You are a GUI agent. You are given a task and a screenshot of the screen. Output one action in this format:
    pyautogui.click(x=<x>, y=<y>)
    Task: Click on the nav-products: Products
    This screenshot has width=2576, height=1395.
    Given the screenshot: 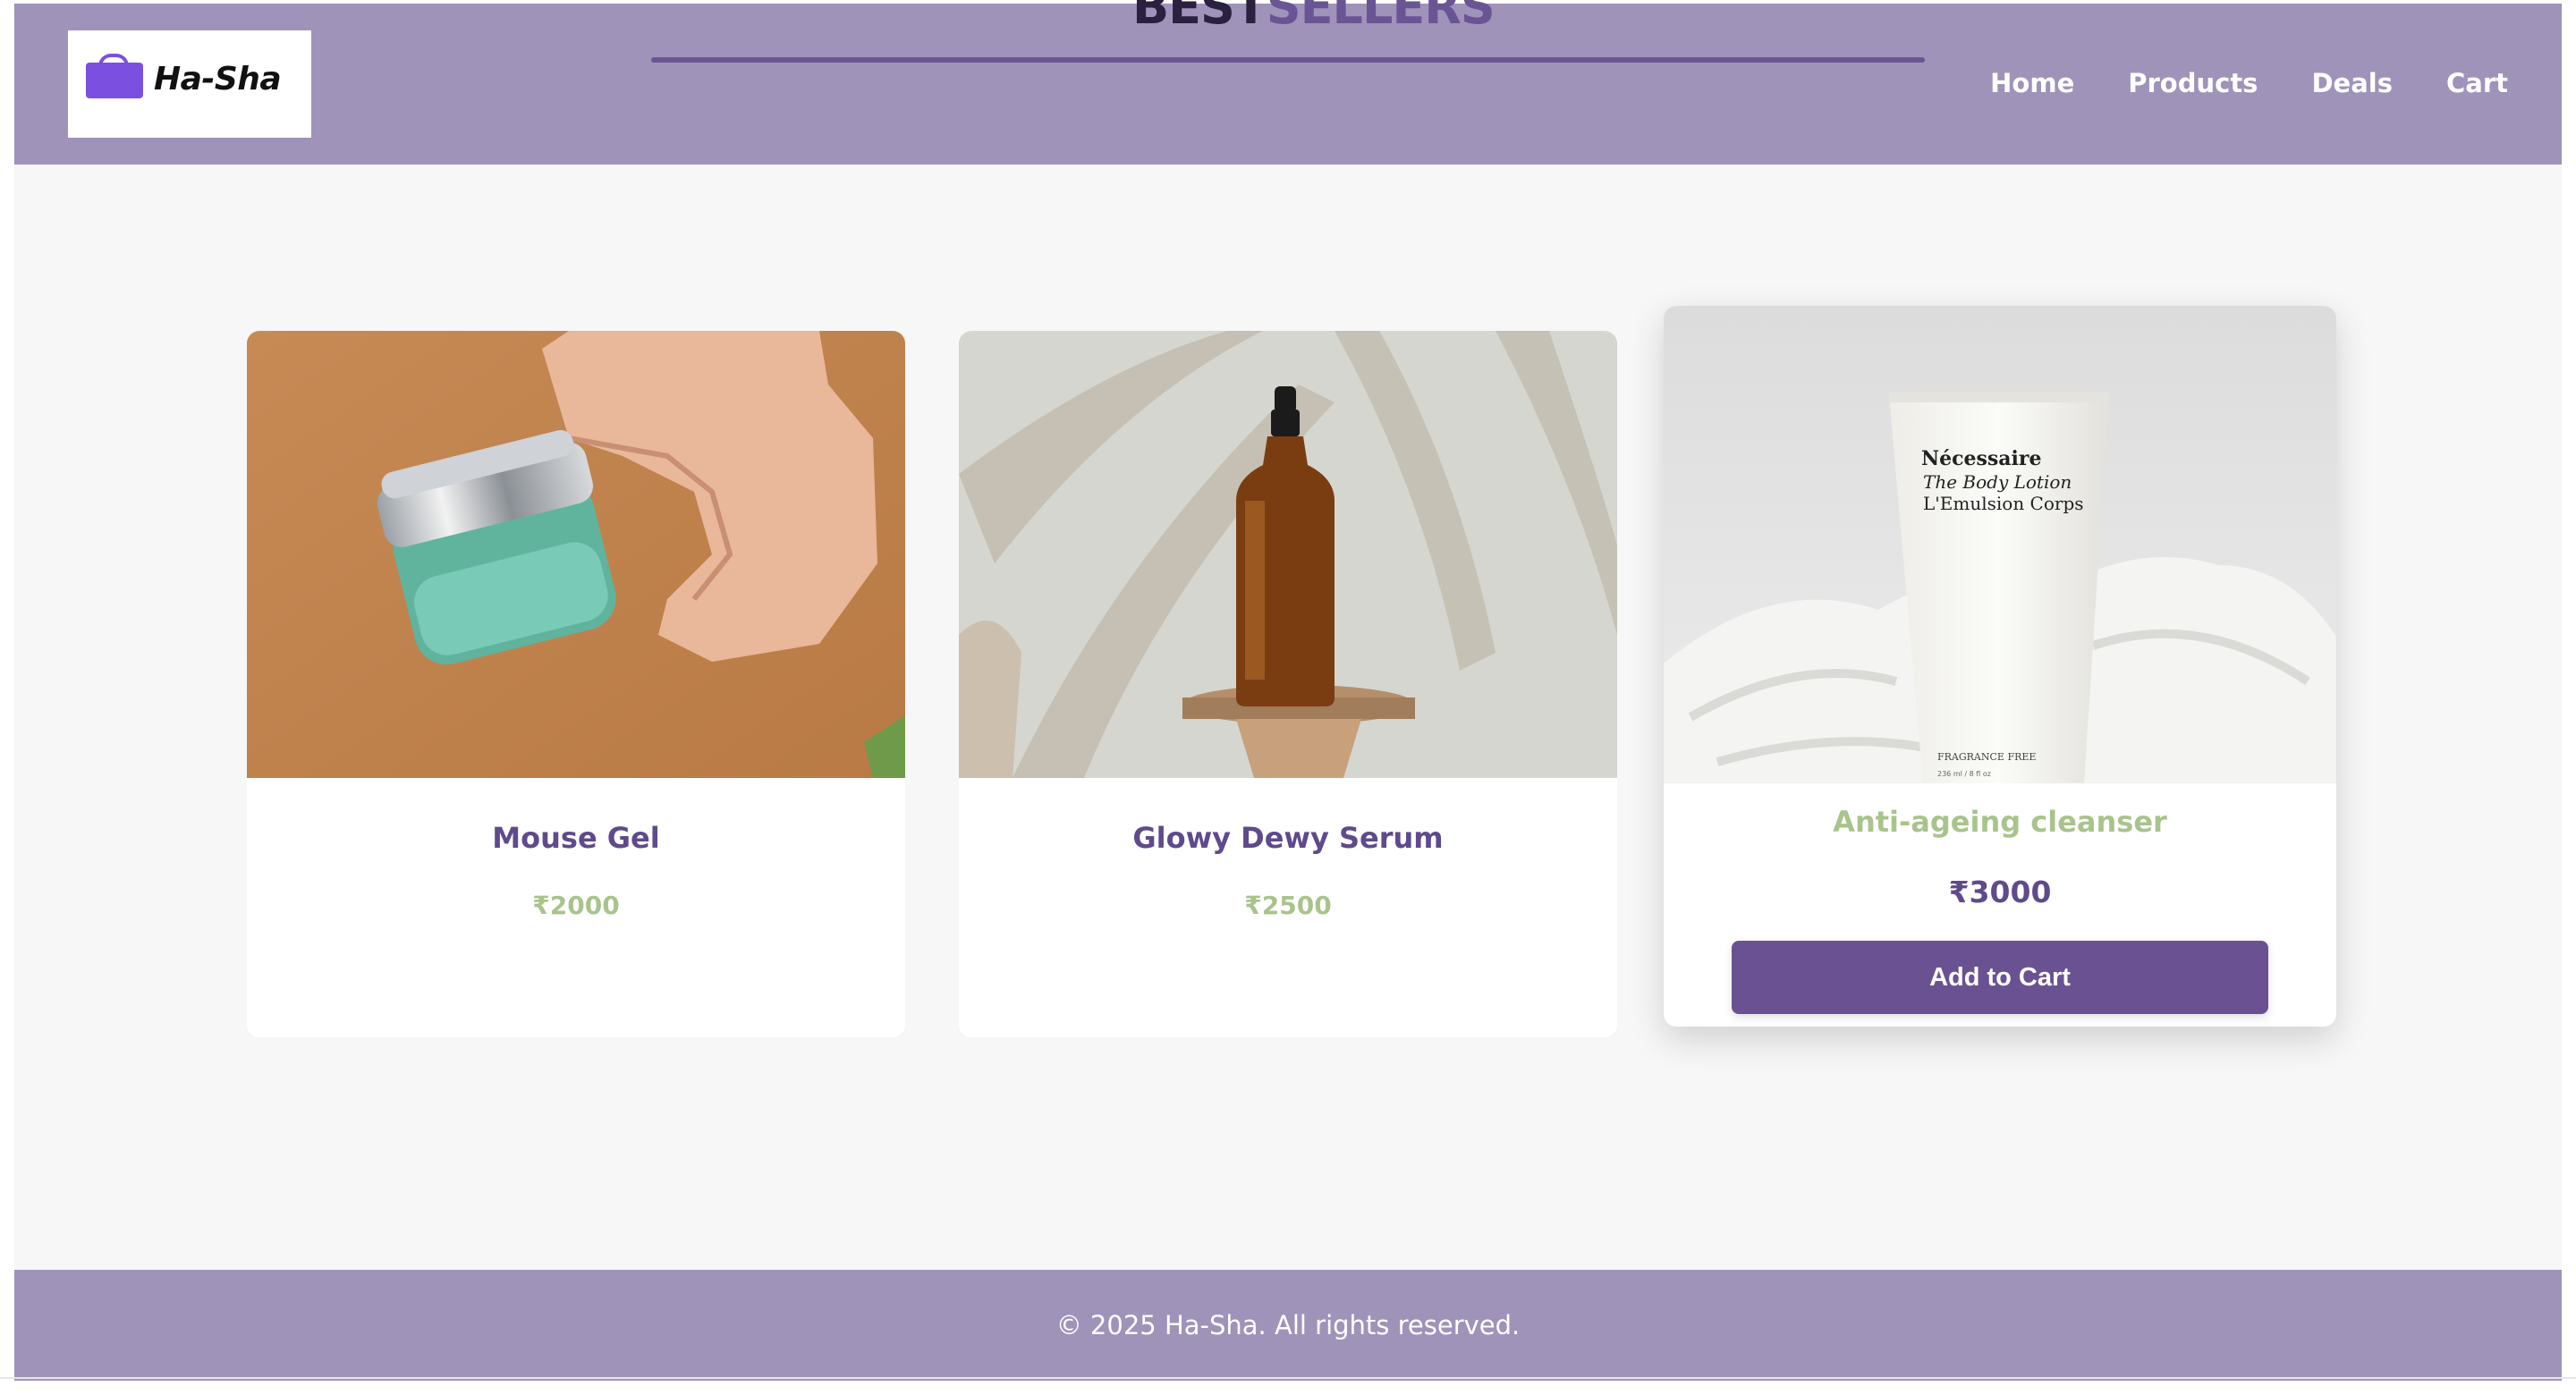 What is the action you would take?
    pyautogui.click(x=2193, y=83)
    